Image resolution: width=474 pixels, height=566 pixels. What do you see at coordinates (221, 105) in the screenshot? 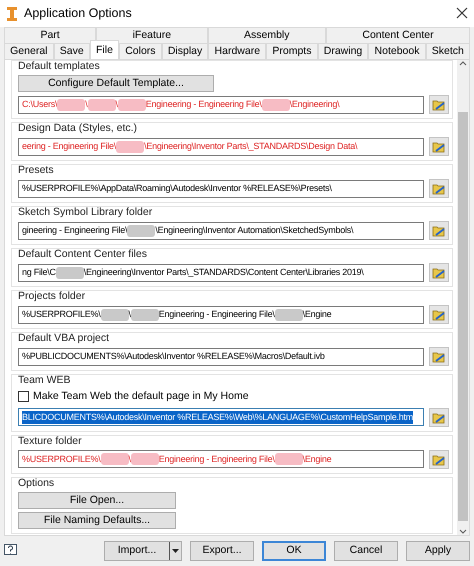
I see `path-field: C:\Users\ \ \ Engineering - Engineering File\ \Engineering\` at bounding box center [221, 105].